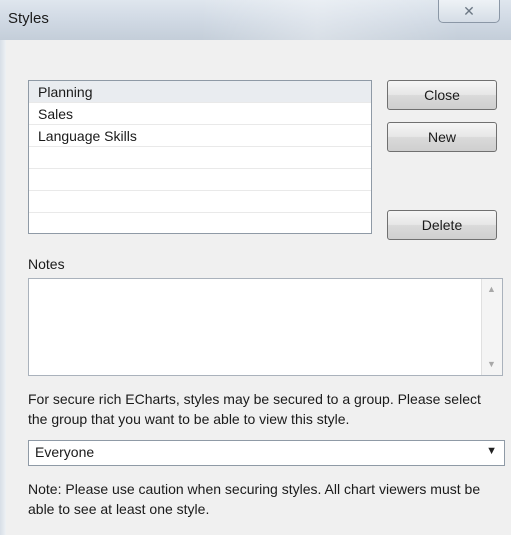 The image size is (511, 535). What do you see at coordinates (330, 20) in the screenshot?
I see `title-bar-glare` at bounding box center [330, 20].